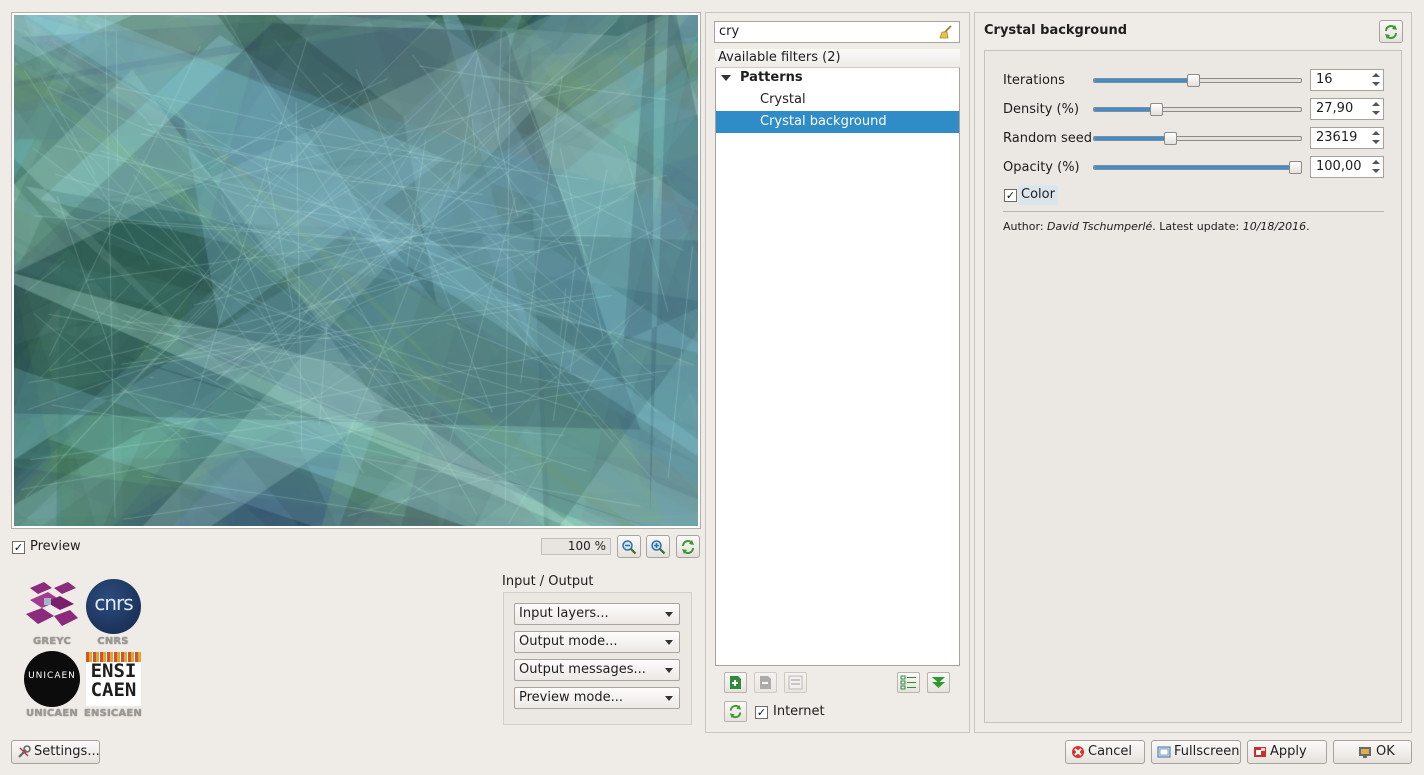 The width and height of the screenshot is (1424, 775). Describe the element at coordinates (1274, 226) in the screenshot. I see `update-date: 10/18/2016` at that location.